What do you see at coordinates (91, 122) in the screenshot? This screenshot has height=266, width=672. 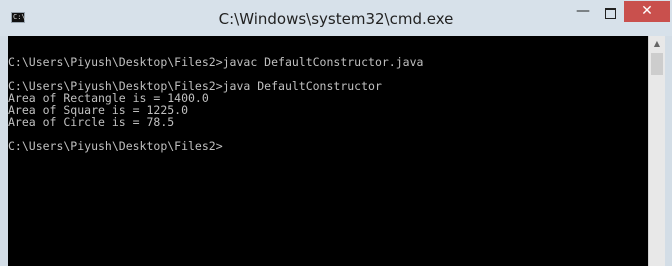 I see `console-line: Area of Circle is = 78.5` at bounding box center [91, 122].